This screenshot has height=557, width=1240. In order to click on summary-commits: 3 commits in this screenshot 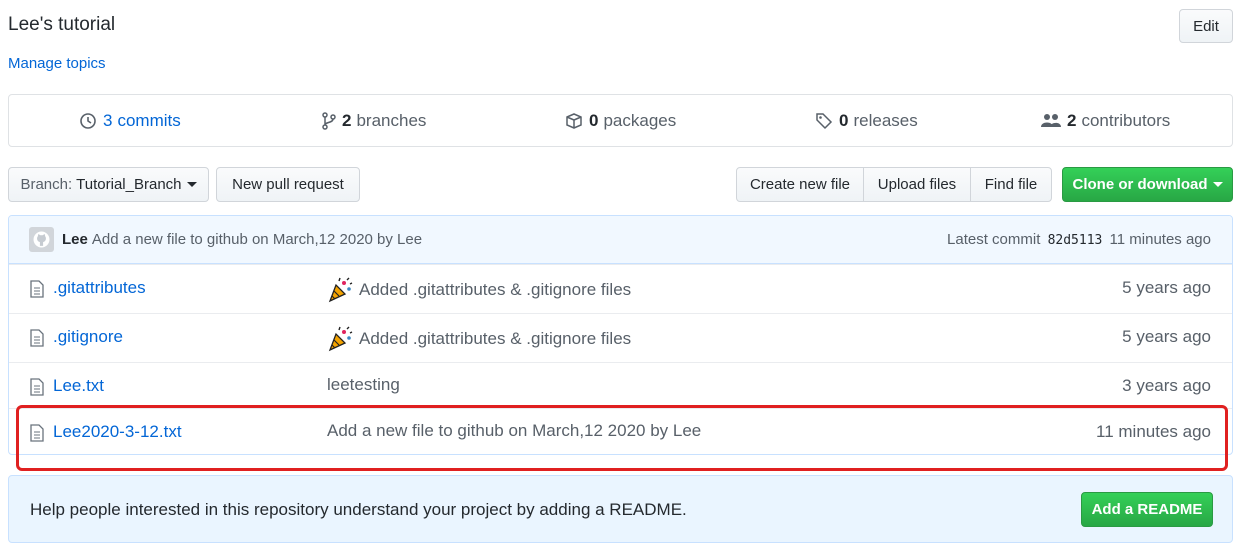, I will do `click(130, 120)`.